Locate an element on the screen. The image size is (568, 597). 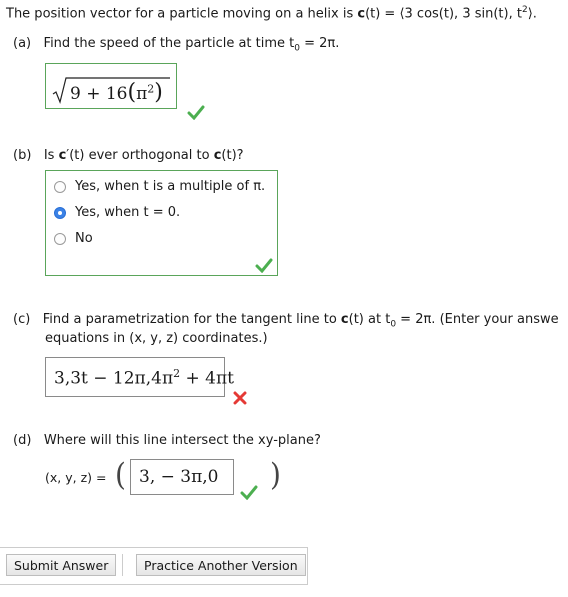
part-c-tail: = 2π. (Enter your answe is located at coordinates (477, 319).